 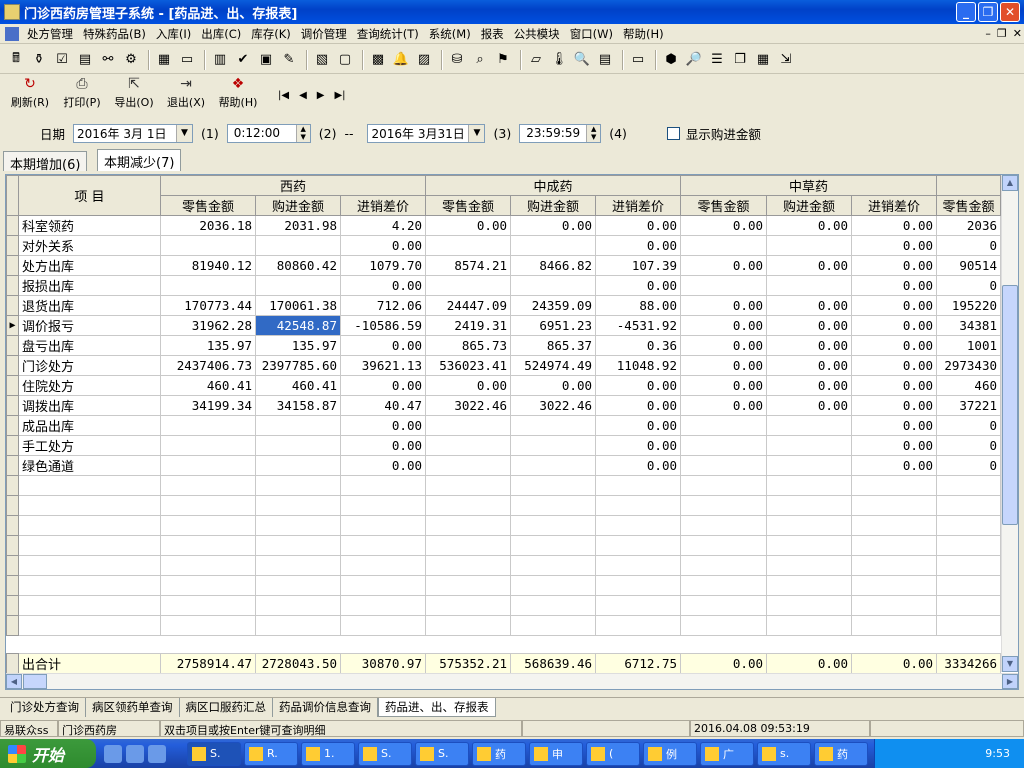 I want to click on table-cell: 24447.09, so click(x=468, y=305).